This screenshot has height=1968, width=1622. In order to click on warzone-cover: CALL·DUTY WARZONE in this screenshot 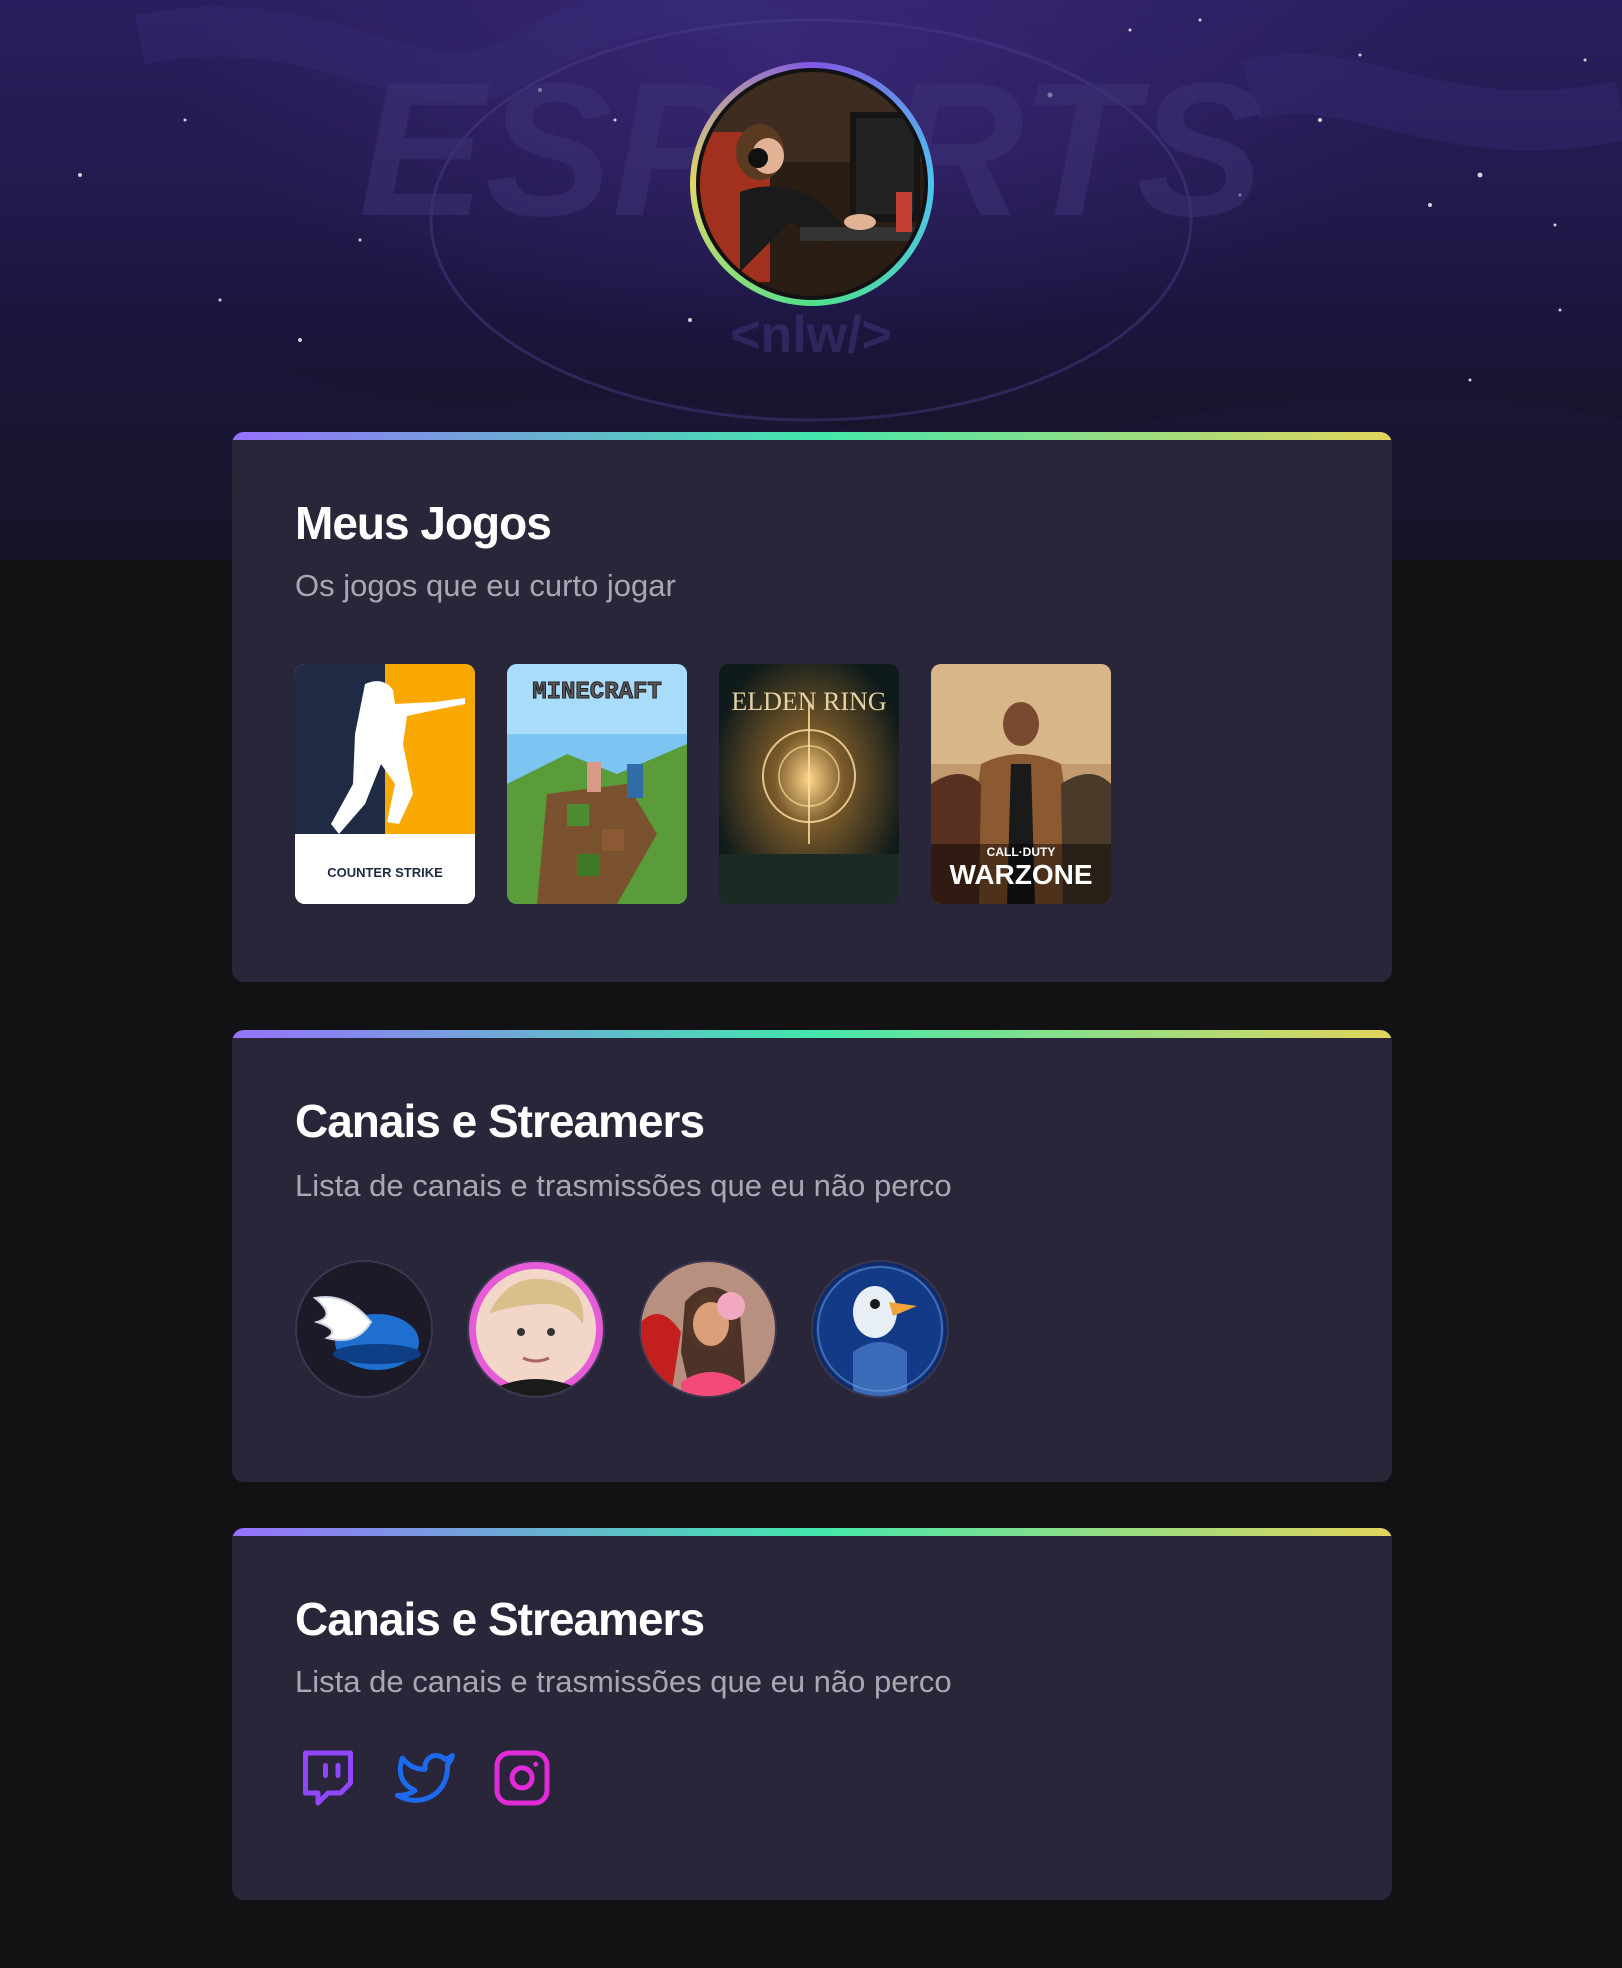, I will do `click(1021, 784)`.